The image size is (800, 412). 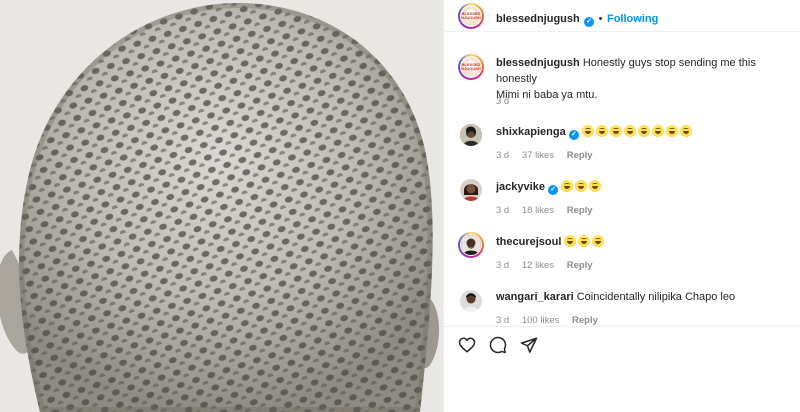 What do you see at coordinates (498, 345) in the screenshot?
I see `comment-bubble-icon` at bounding box center [498, 345].